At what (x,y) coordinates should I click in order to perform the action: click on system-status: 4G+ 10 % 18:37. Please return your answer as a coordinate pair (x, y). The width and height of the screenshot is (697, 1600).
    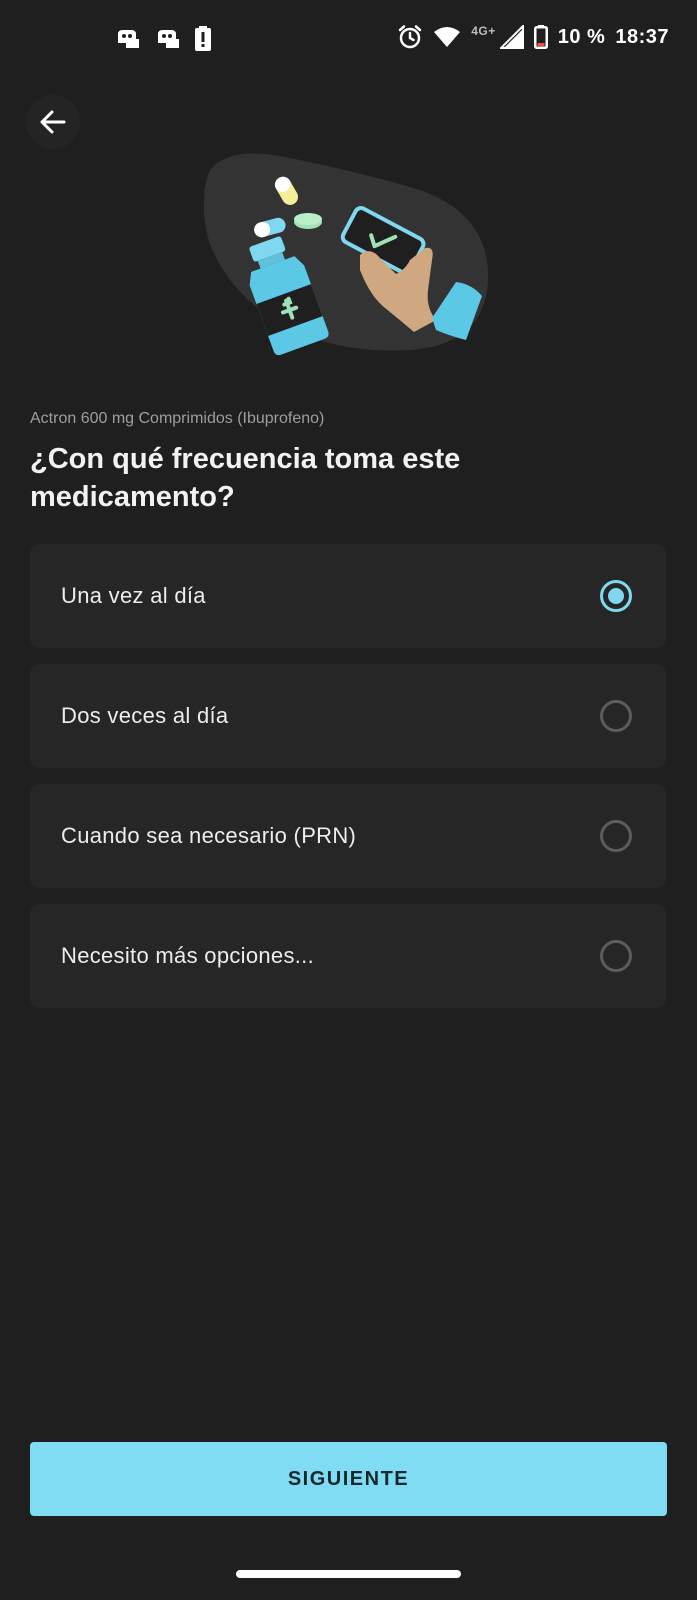
    Looking at the image, I should click on (533, 37).